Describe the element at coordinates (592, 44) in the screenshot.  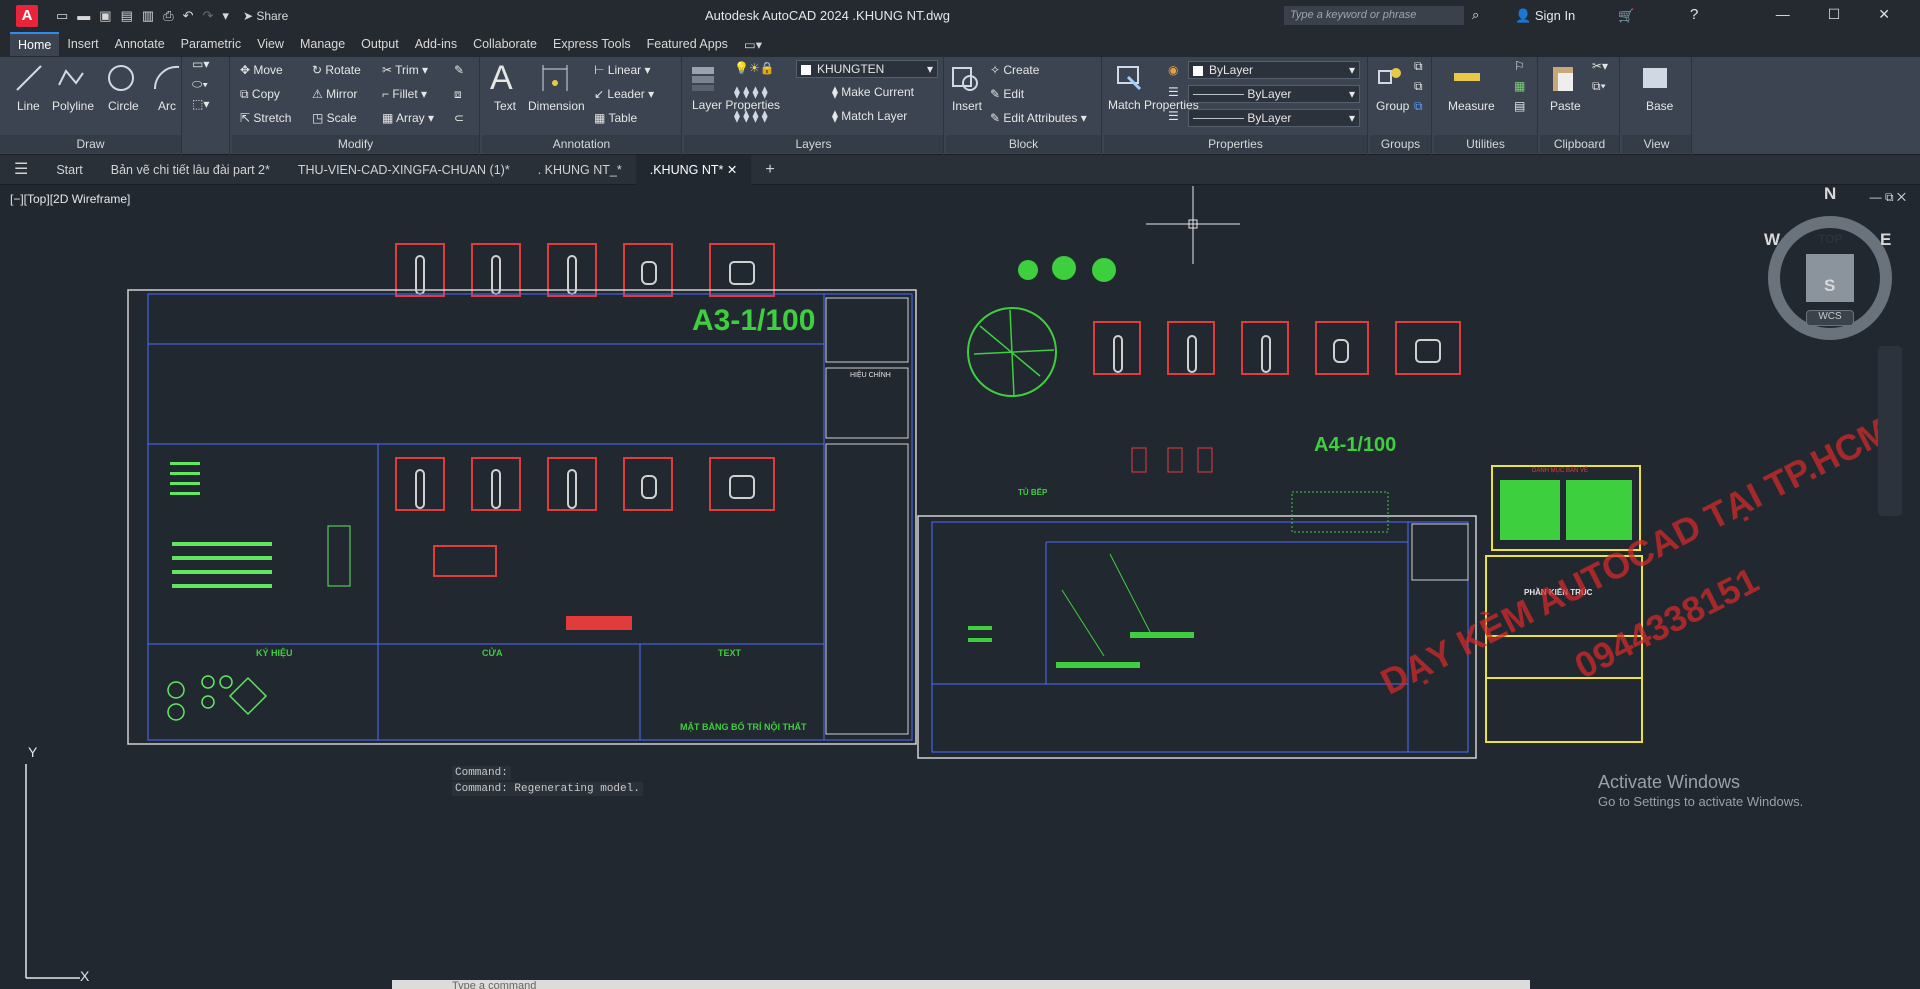
I see `tab-express-tools: Express Tools` at that location.